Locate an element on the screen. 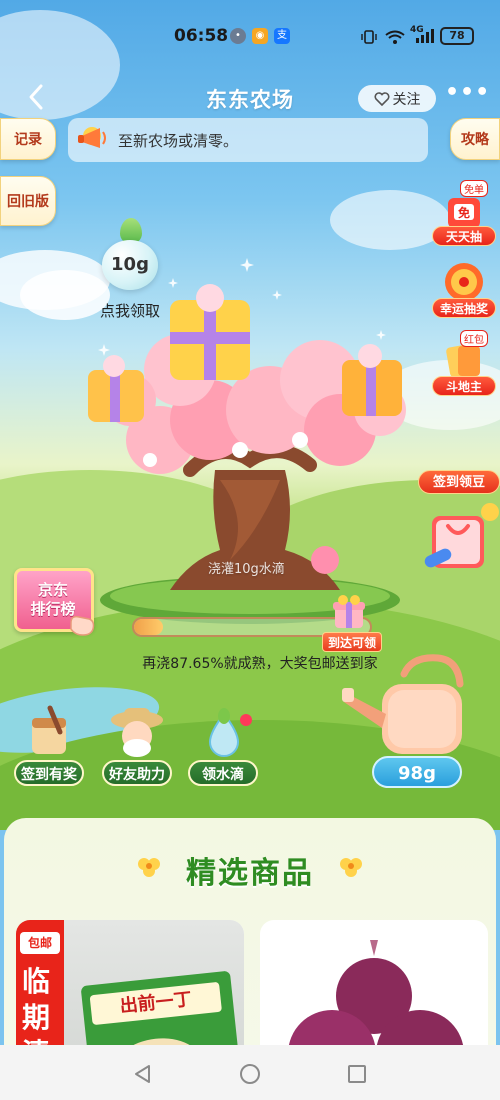 This screenshot has width=500, height=1100. svg-text: 免 is located at coordinates (464, 212).